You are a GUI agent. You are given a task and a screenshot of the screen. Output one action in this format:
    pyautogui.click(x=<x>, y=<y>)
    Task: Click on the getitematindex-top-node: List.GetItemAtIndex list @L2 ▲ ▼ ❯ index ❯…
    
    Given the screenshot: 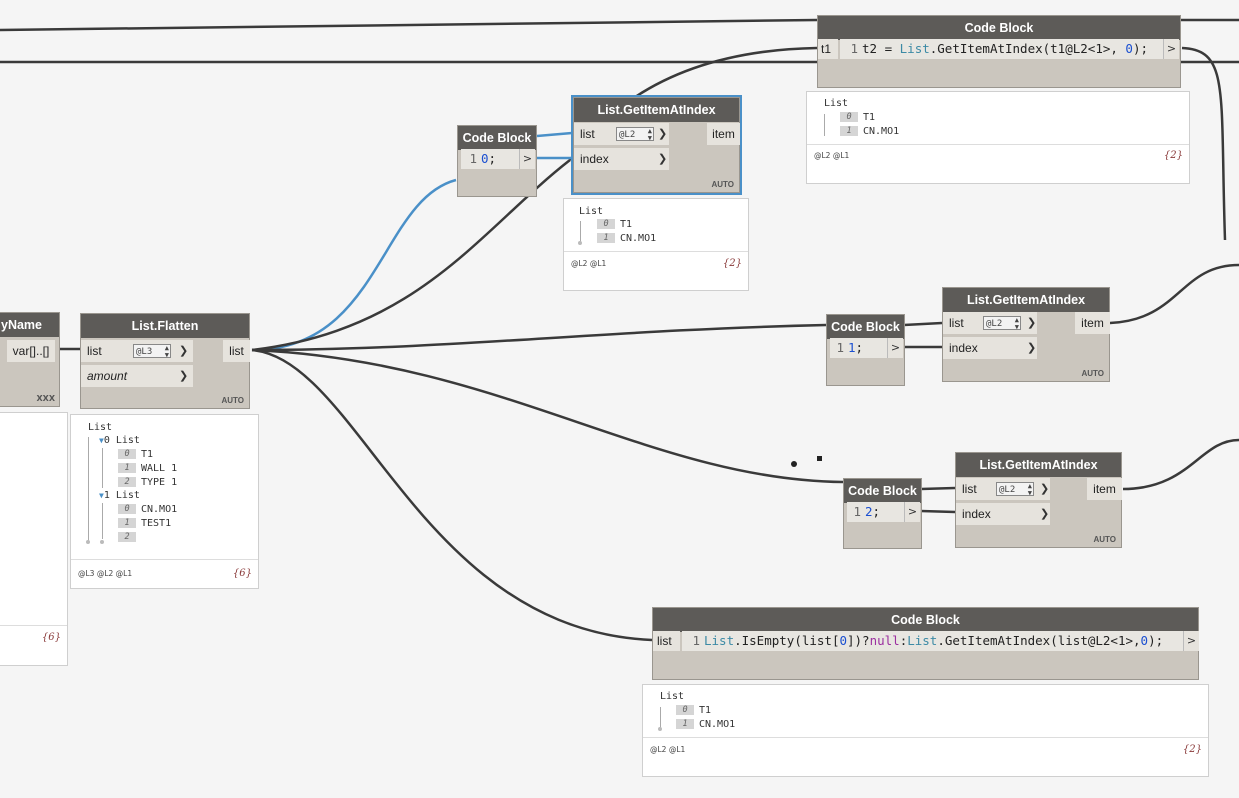 What is the action you would take?
    pyautogui.click(x=656, y=145)
    